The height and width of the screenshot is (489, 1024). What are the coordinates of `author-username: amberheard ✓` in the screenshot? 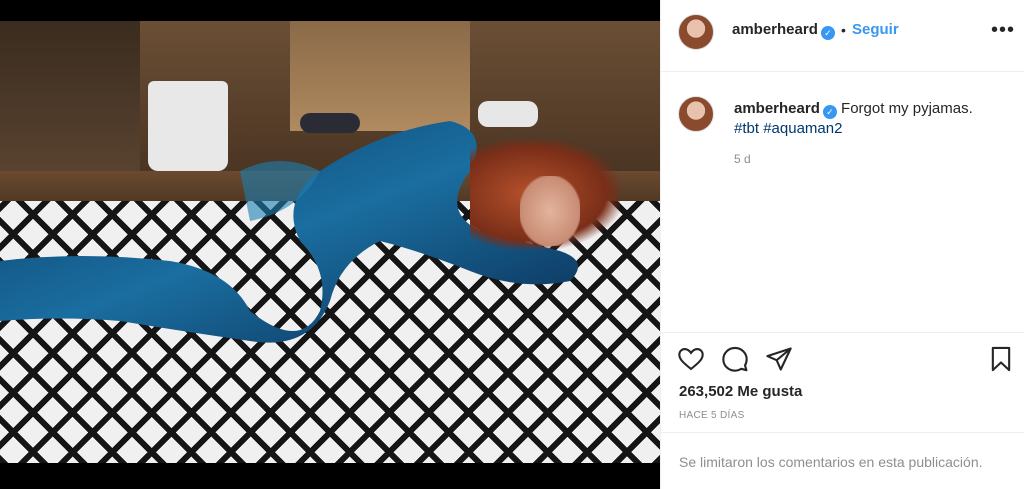 It's located at (783, 30).